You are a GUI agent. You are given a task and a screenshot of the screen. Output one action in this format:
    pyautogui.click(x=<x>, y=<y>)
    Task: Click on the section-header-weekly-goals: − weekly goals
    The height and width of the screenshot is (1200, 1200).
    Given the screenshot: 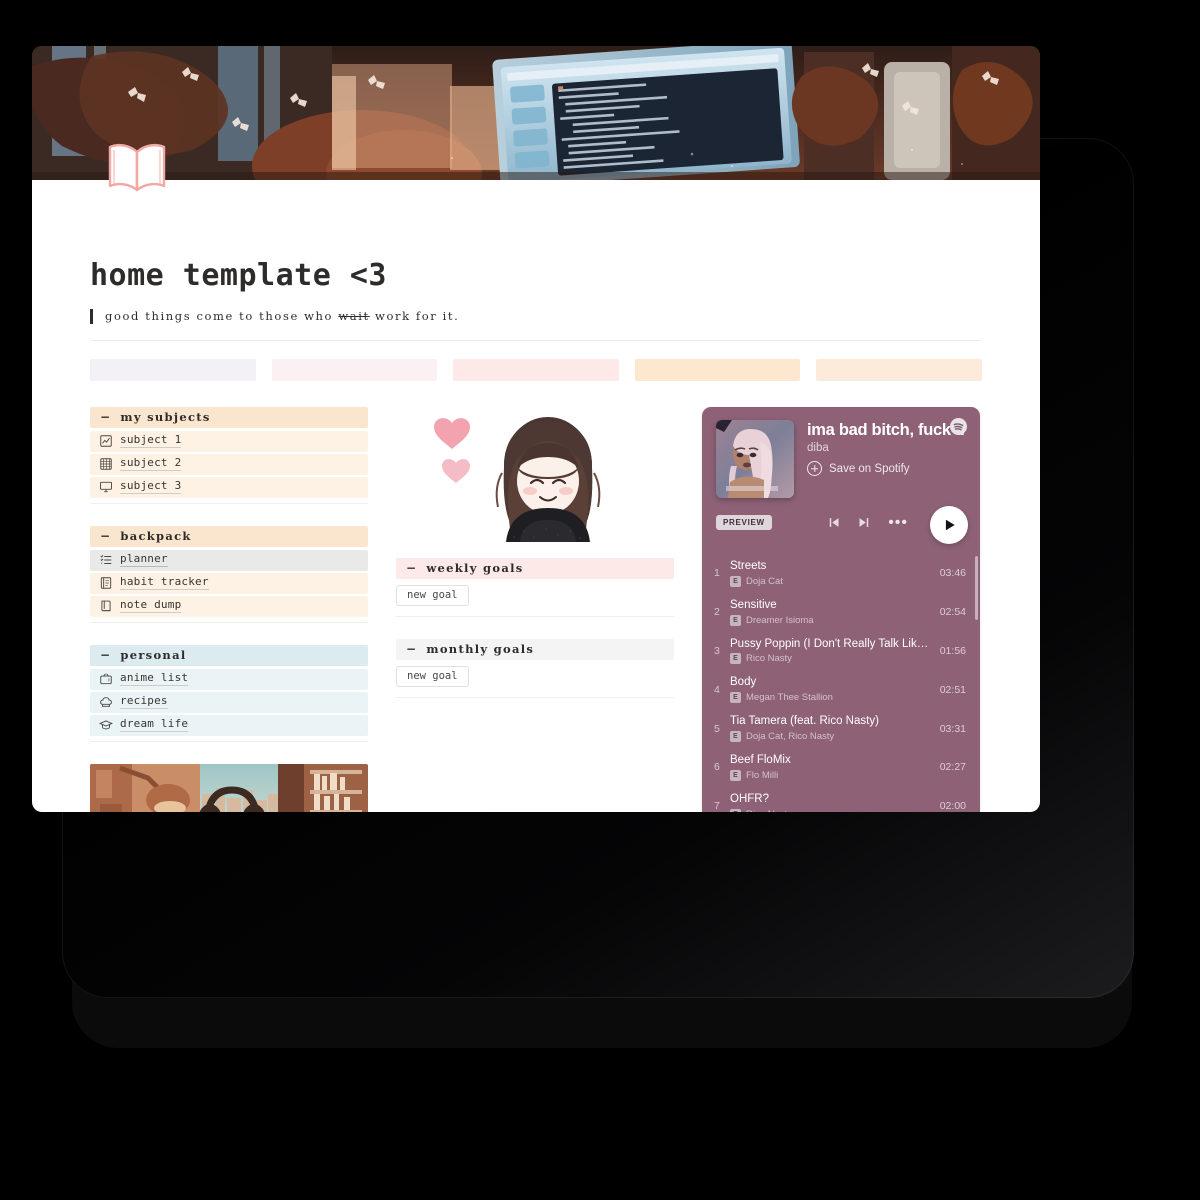 What is the action you would take?
    pyautogui.click(x=535, y=568)
    